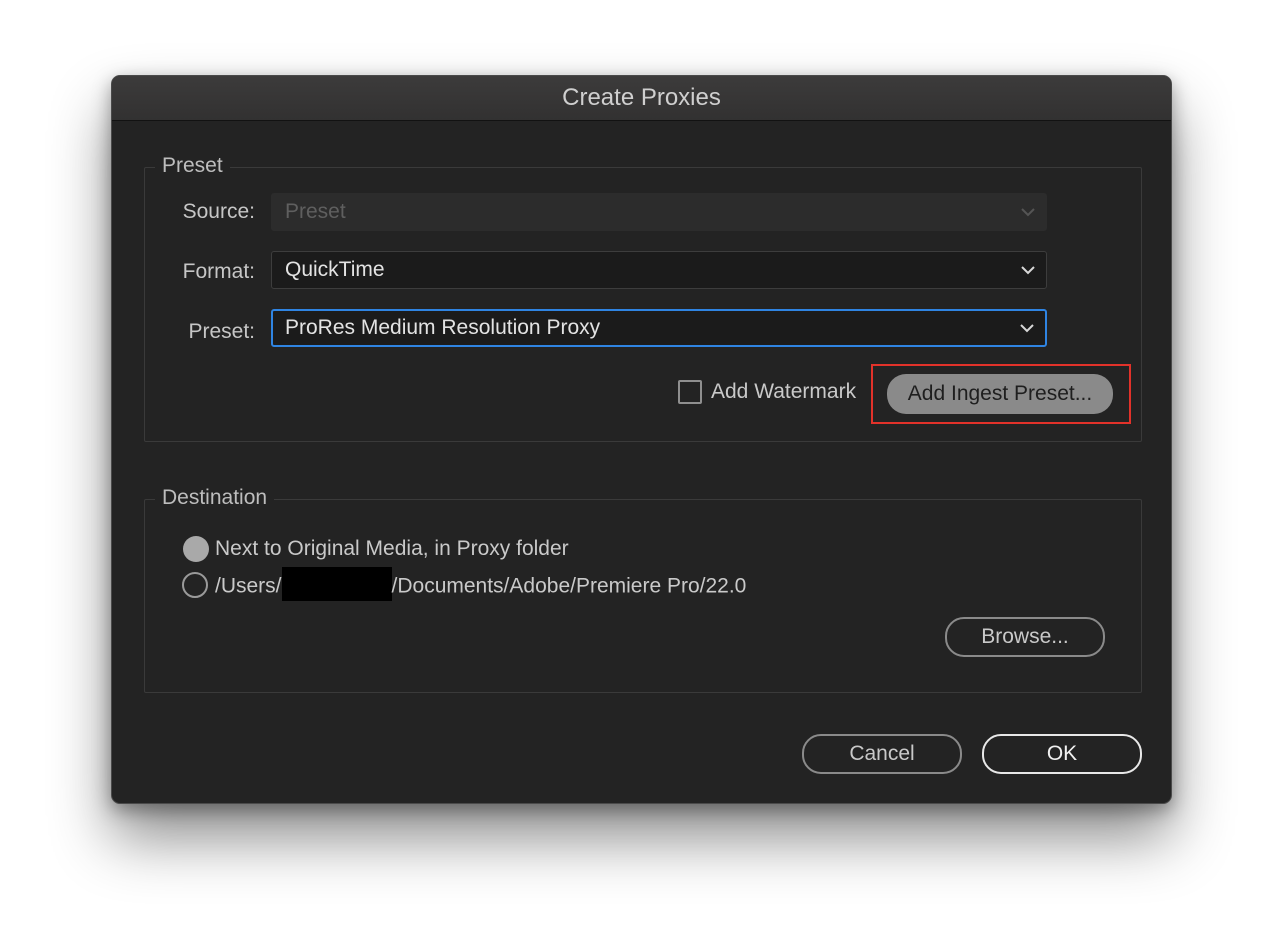  I want to click on path-suffix: /Documents/Adobe/Premiere Pro/22.0, so click(569, 586).